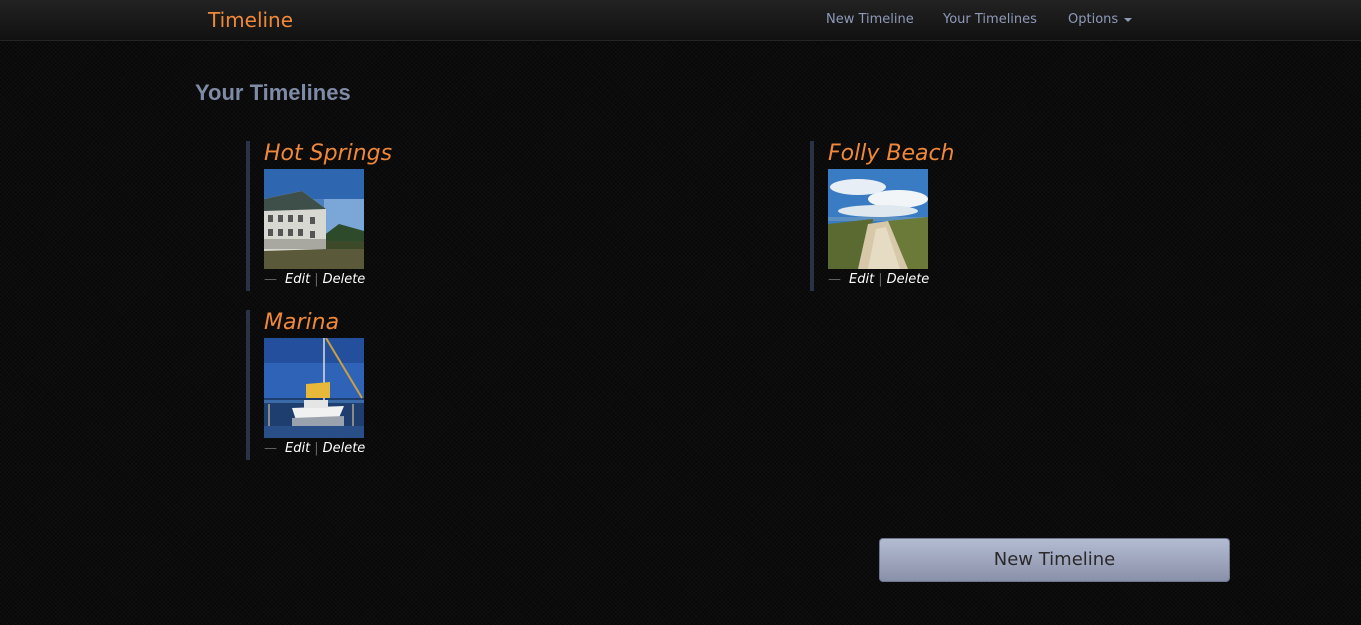 The width and height of the screenshot is (1361, 625). I want to click on sailboat-image, so click(314, 388).